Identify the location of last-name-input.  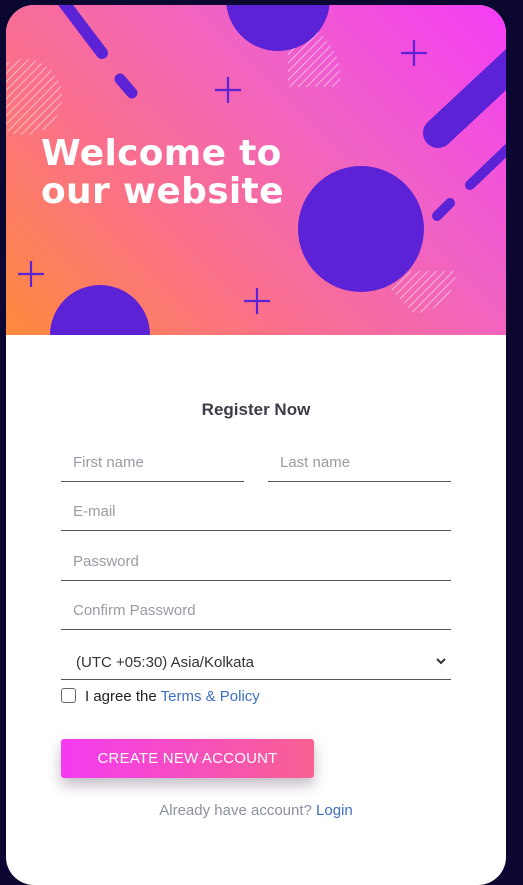
(359, 463).